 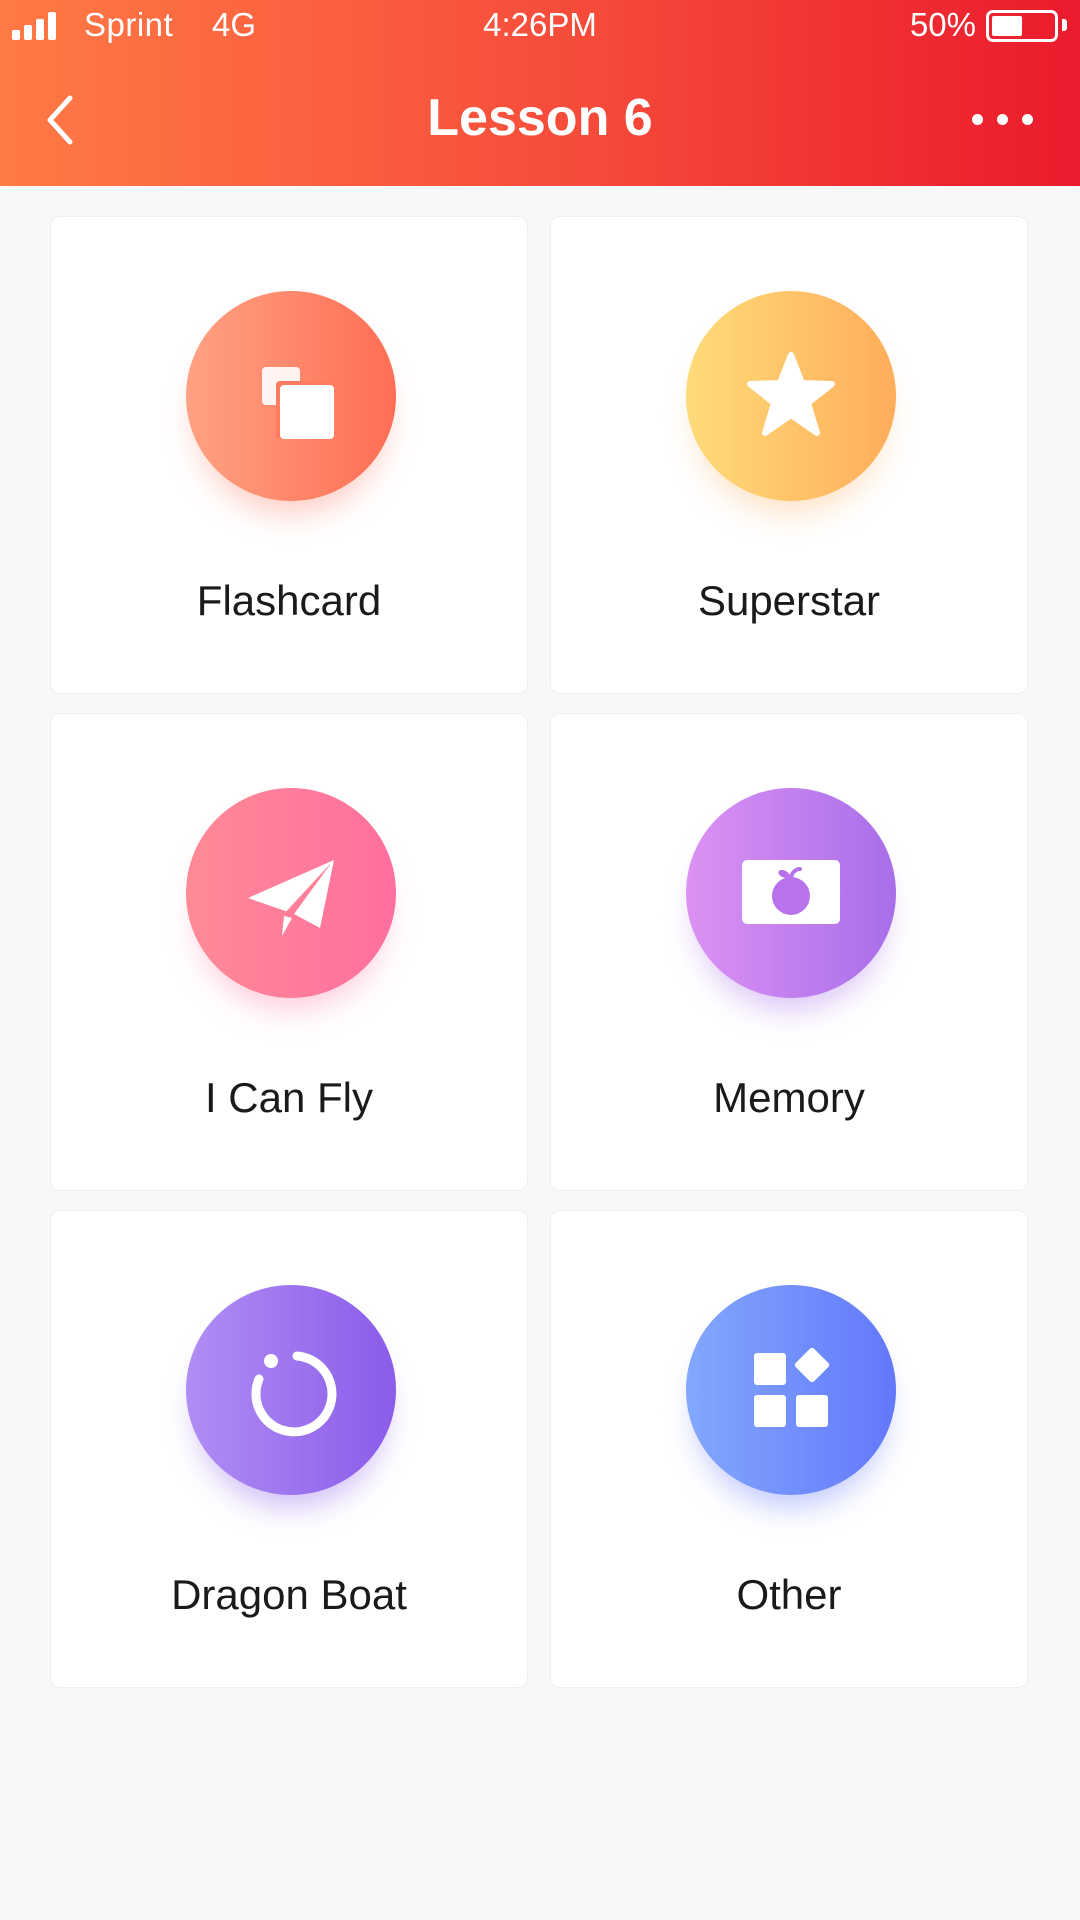 What do you see at coordinates (789, 600) in the screenshot?
I see `activity-label: Superstar` at bounding box center [789, 600].